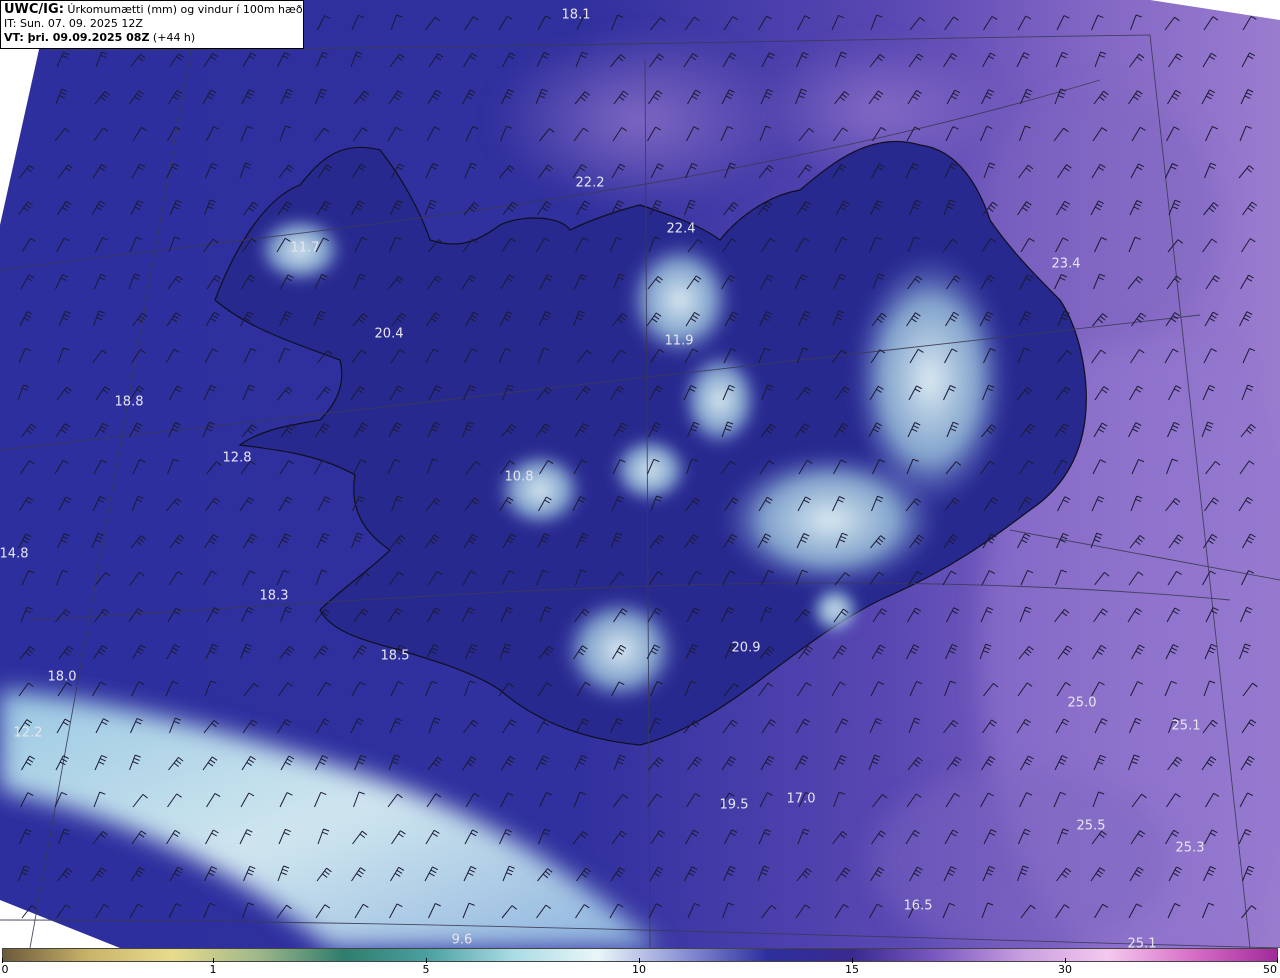 This screenshot has width=1280, height=978. Describe the element at coordinates (73, 23) in the screenshot. I see `initial-time: IT: Sun. 07. 09. 2025 12Z` at that location.